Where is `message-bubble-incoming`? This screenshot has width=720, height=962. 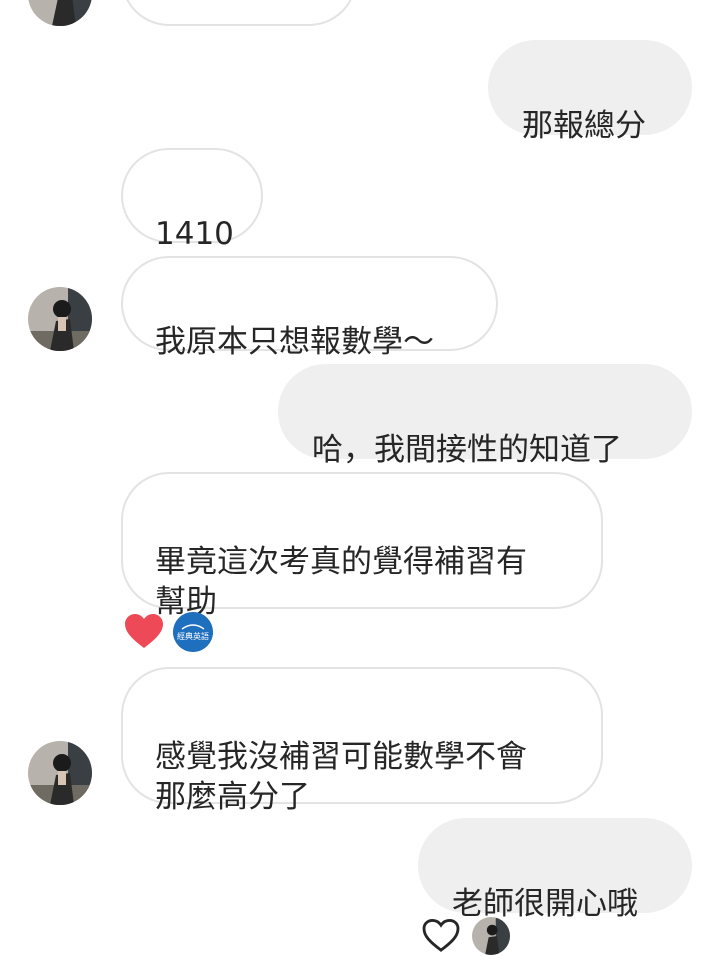
message-bubble-incoming is located at coordinates (239, 13).